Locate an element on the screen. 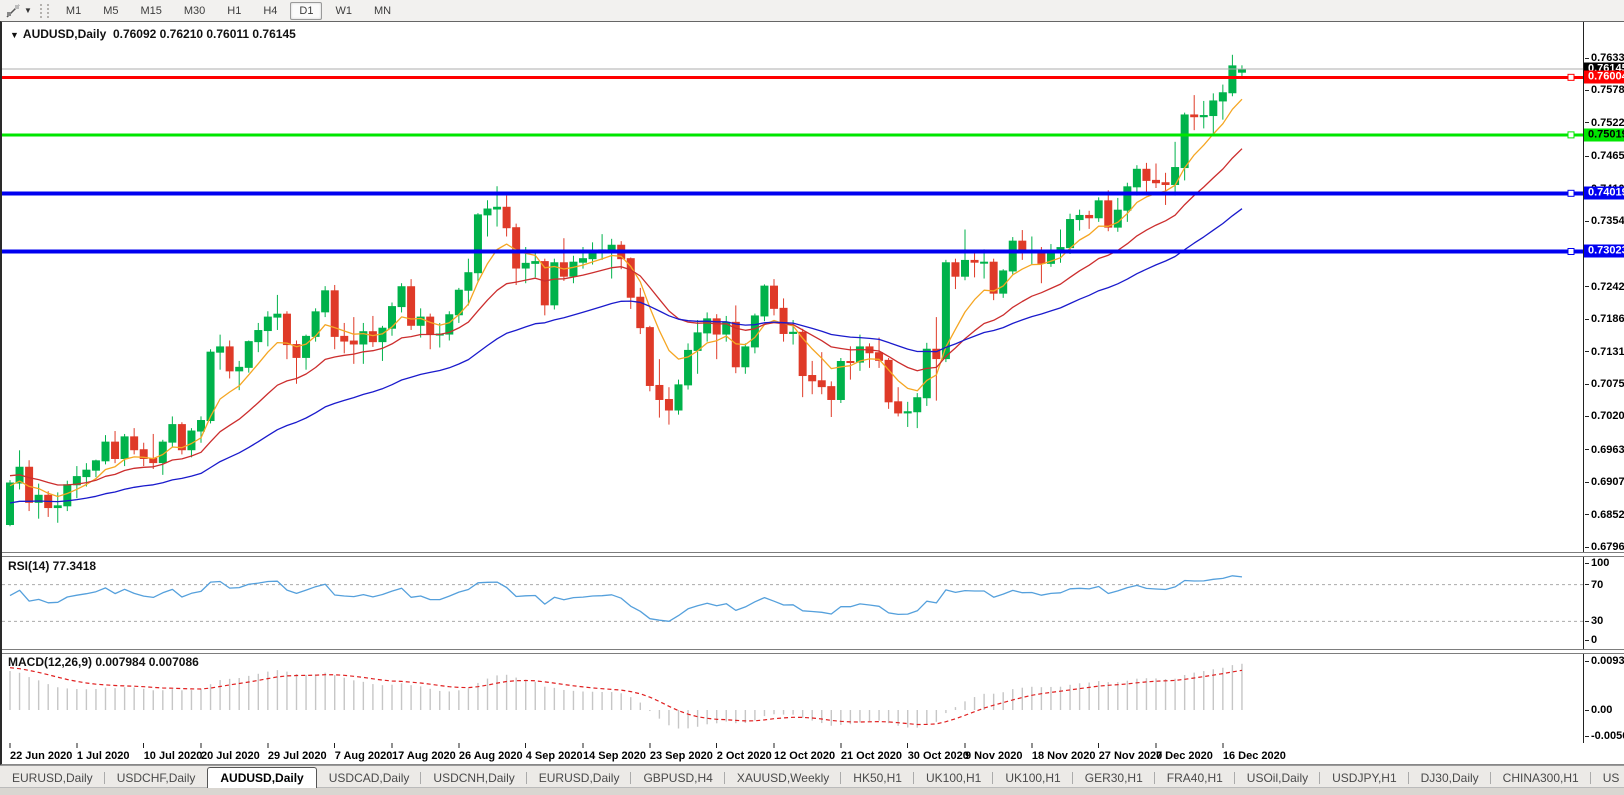 This screenshot has width=1624, height=795. chart-tab-dj30-daily: DJ30,Daily is located at coordinates (1450, 778).